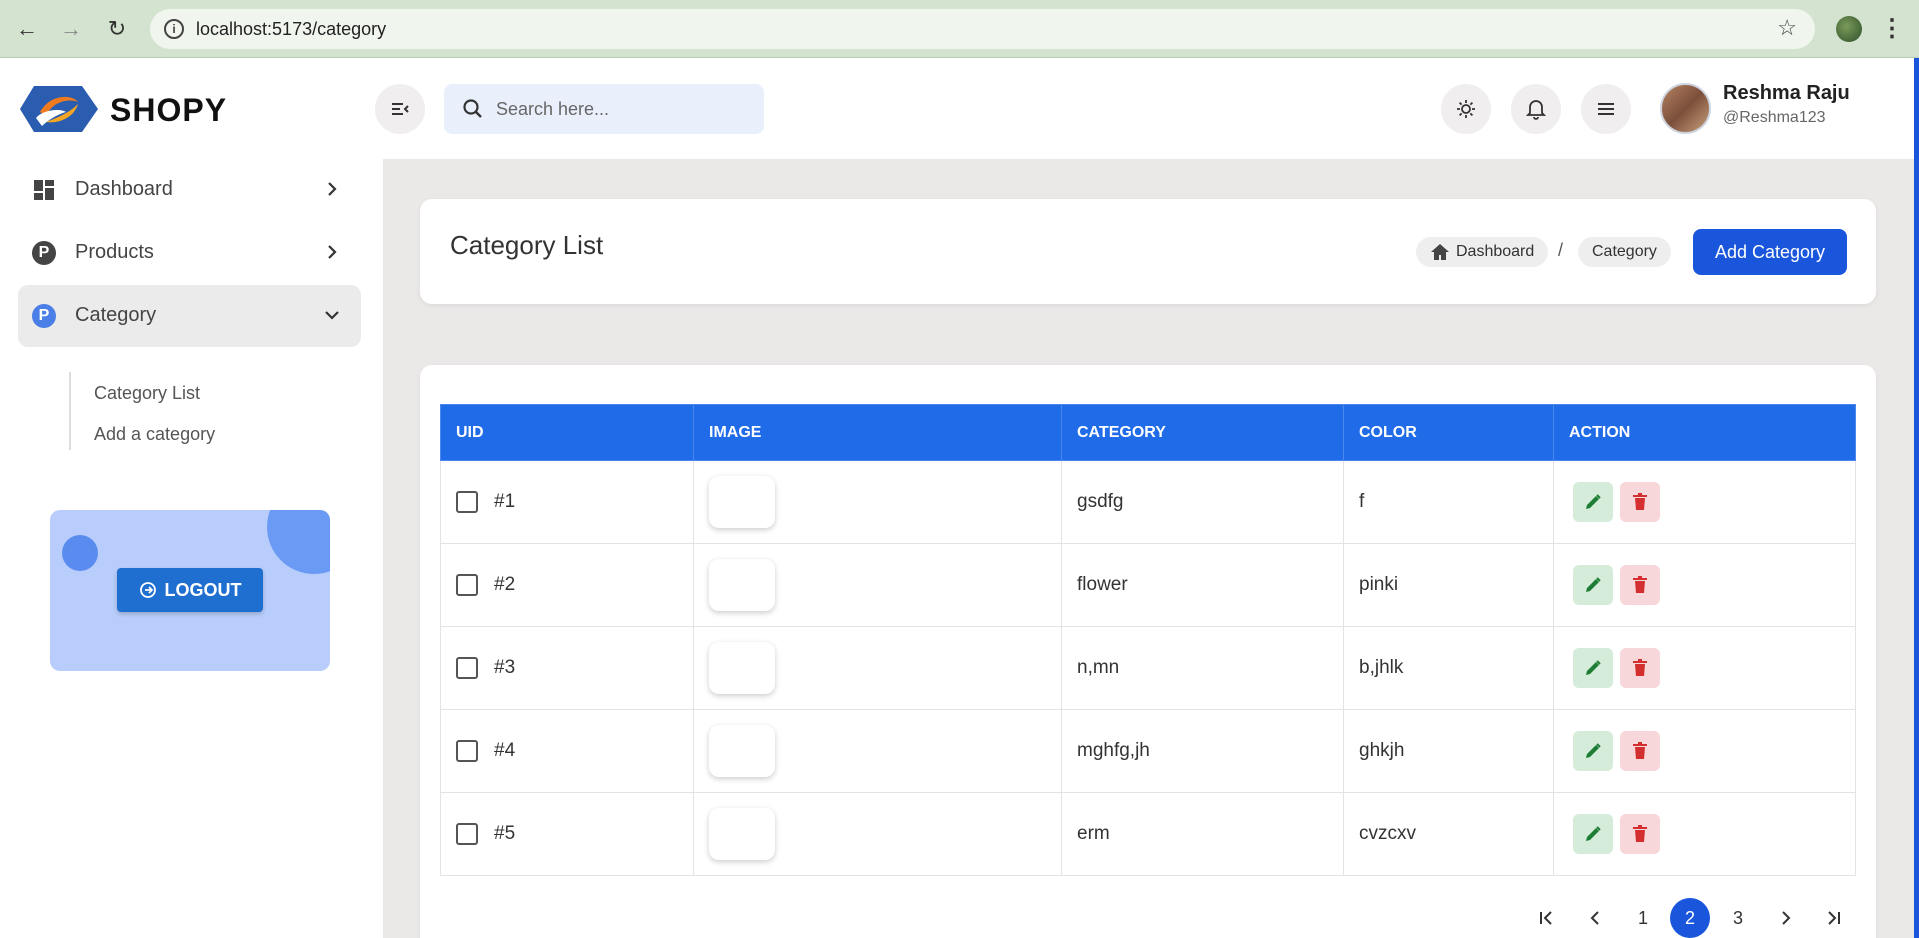 The width and height of the screenshot is (1919, 938). I want to click on uid-cell: #1, so click(567, 502).